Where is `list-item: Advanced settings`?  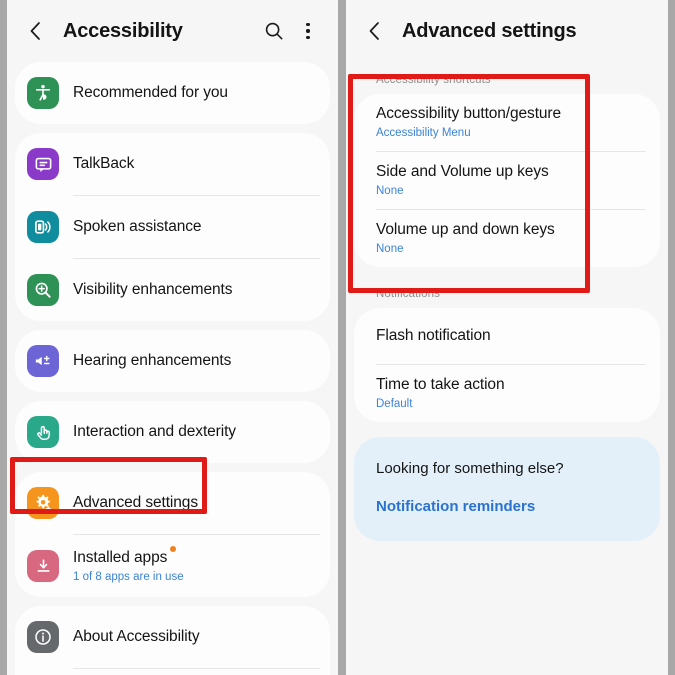
list-item: Advanced settings is located at coordinates (172, 503).